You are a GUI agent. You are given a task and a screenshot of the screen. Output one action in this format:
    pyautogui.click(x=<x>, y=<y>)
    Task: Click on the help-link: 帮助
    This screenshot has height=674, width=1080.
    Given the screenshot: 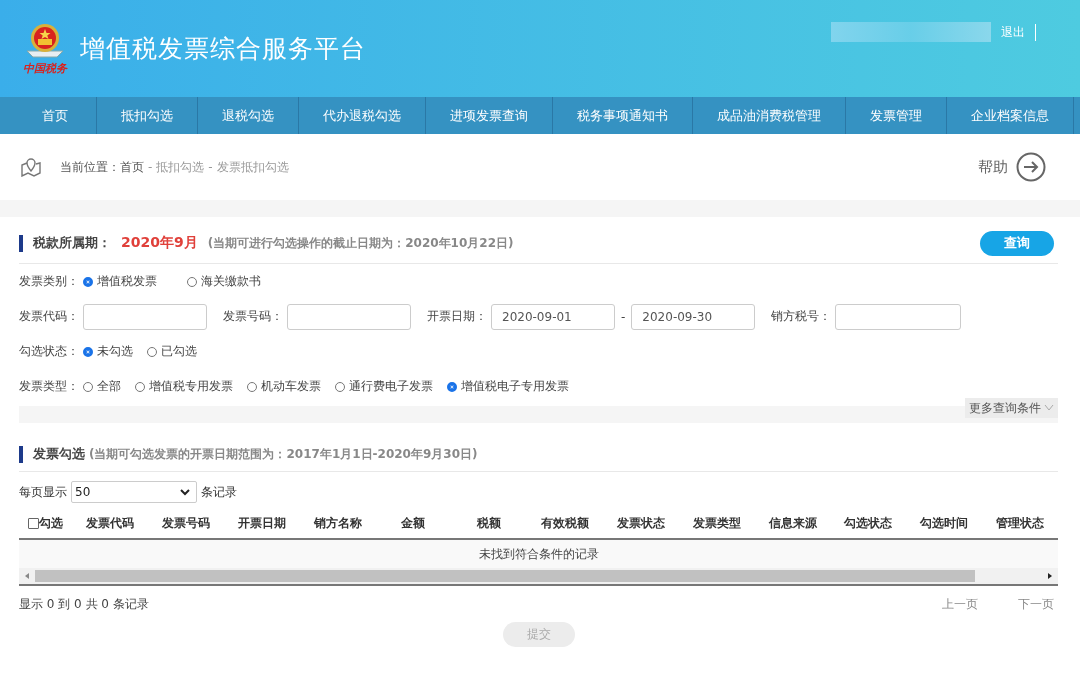 What is the action you would take?
    pyautogui.click(x=993, y=167)
    